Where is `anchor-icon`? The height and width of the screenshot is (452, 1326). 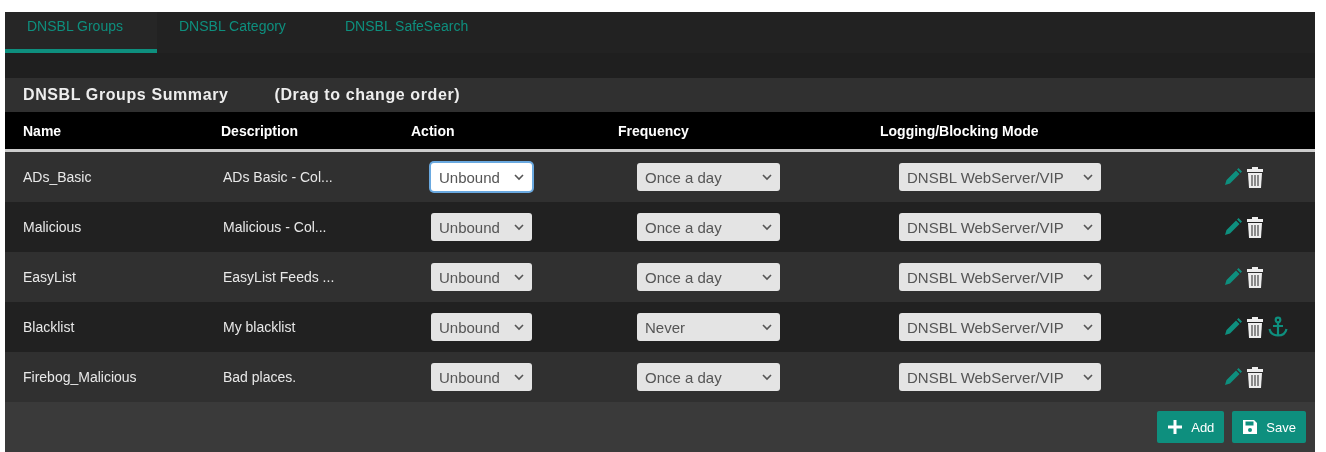
anchor-icon is located at coordinates (1278, 327).